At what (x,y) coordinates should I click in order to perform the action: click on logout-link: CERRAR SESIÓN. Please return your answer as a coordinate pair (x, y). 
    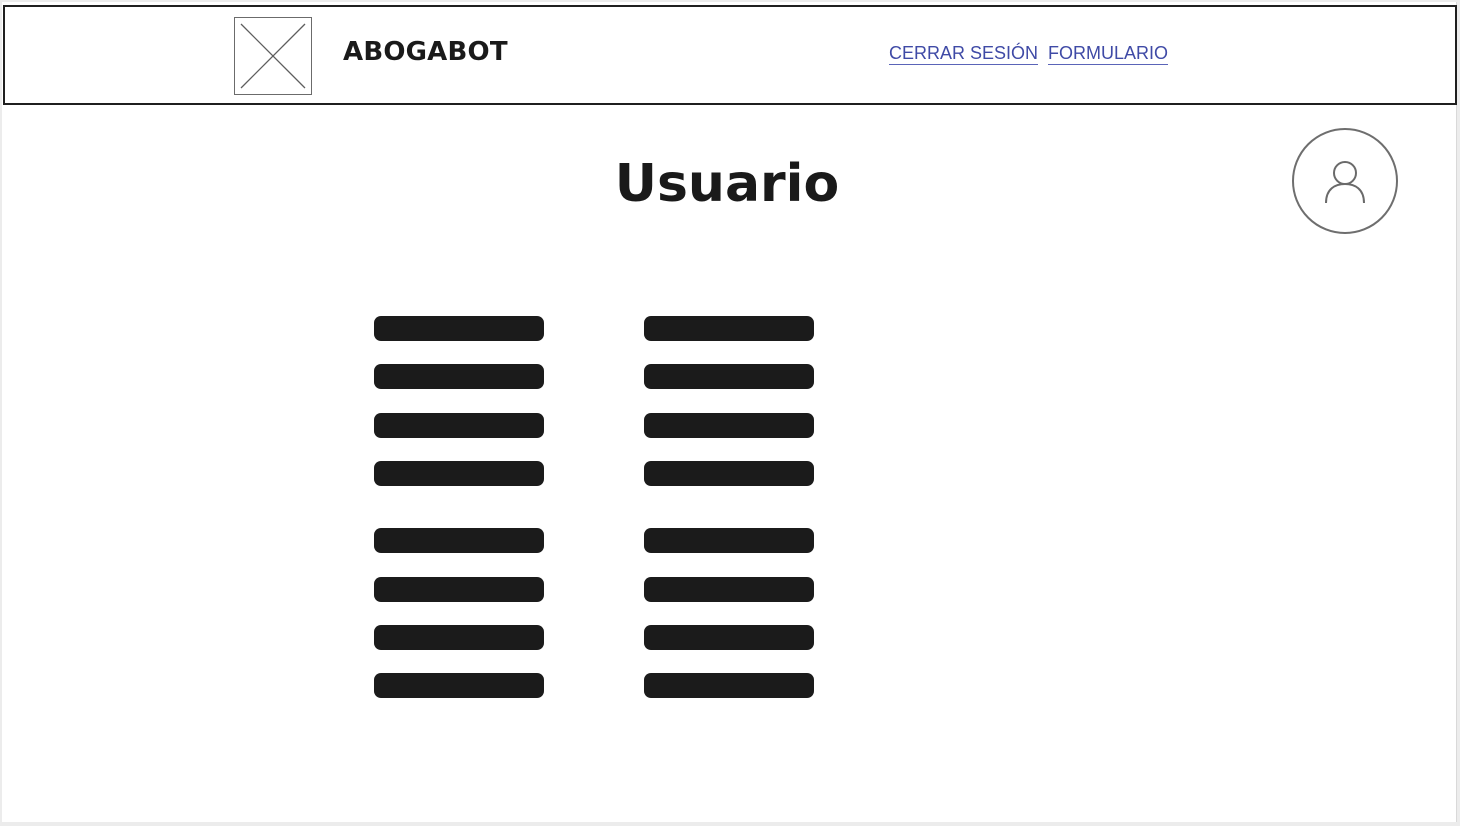
    Looking at the image, I should click on (964, 54).